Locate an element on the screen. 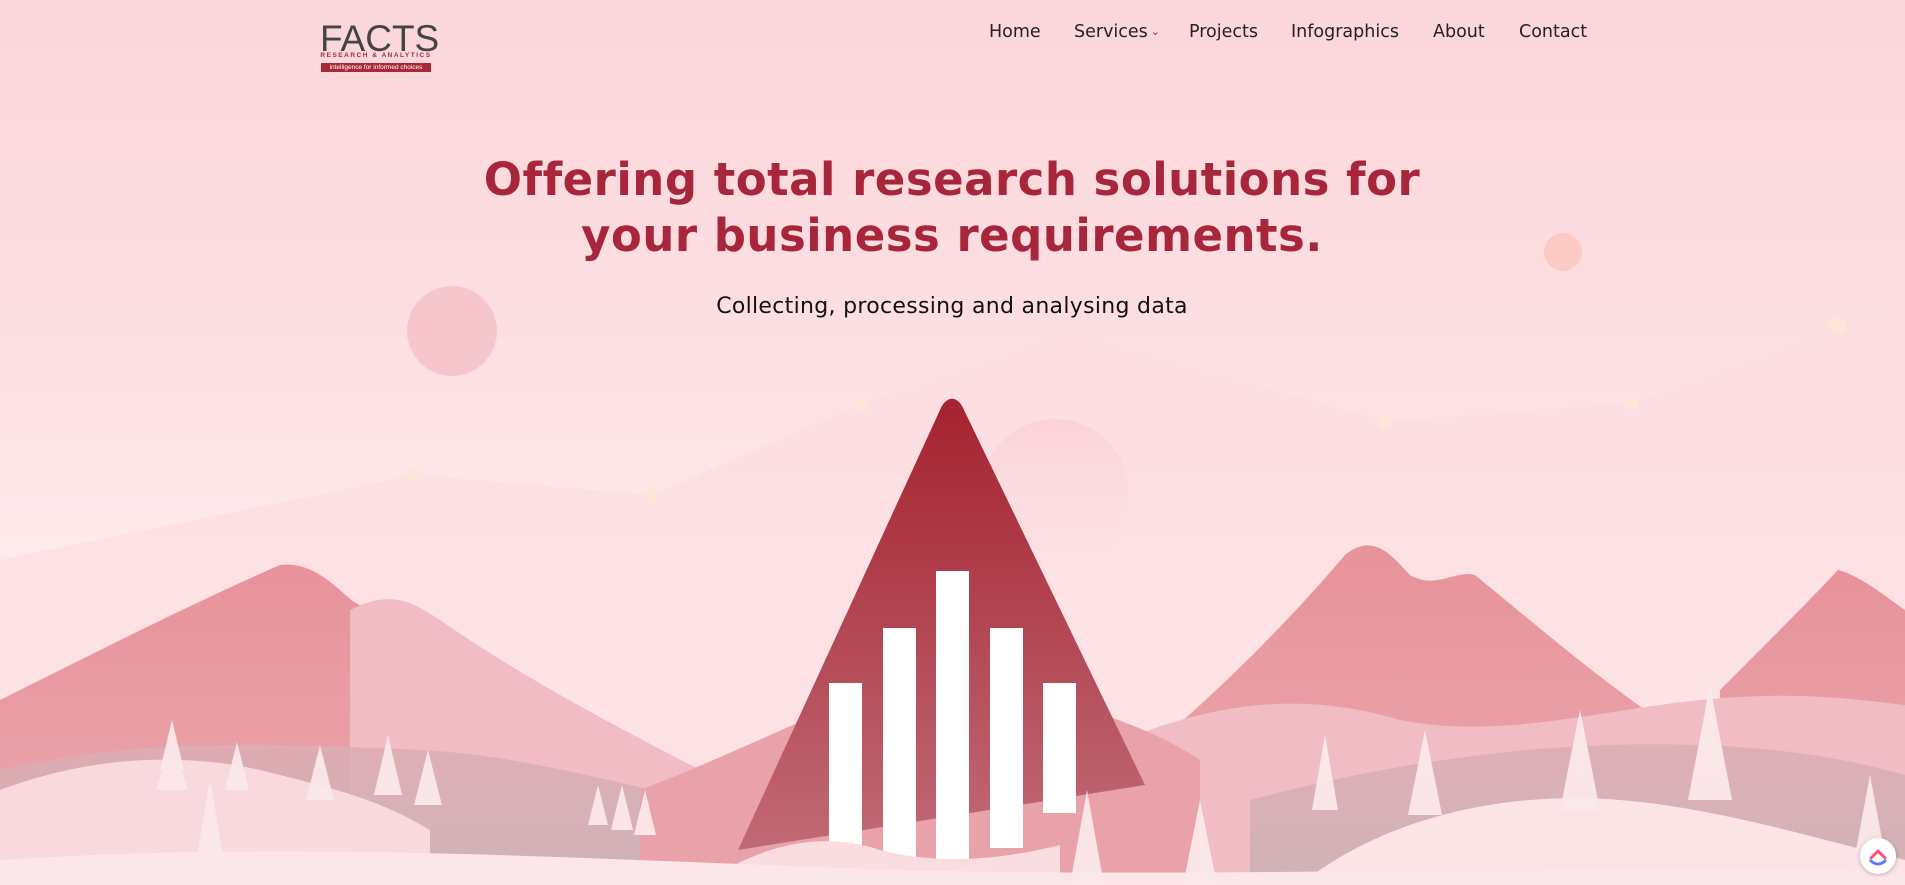 This screenshot has width=1905, height=885. nav-services-label: Services is located at coordinates (1111, 32).